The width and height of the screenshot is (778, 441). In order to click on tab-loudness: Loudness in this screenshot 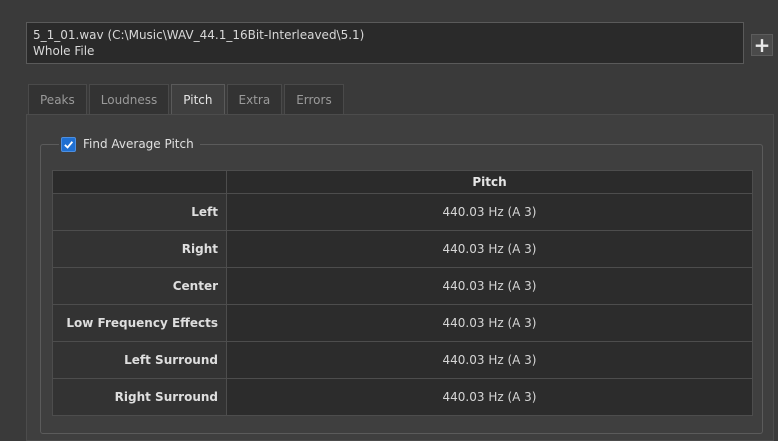, I will do `click(129, 99)`.